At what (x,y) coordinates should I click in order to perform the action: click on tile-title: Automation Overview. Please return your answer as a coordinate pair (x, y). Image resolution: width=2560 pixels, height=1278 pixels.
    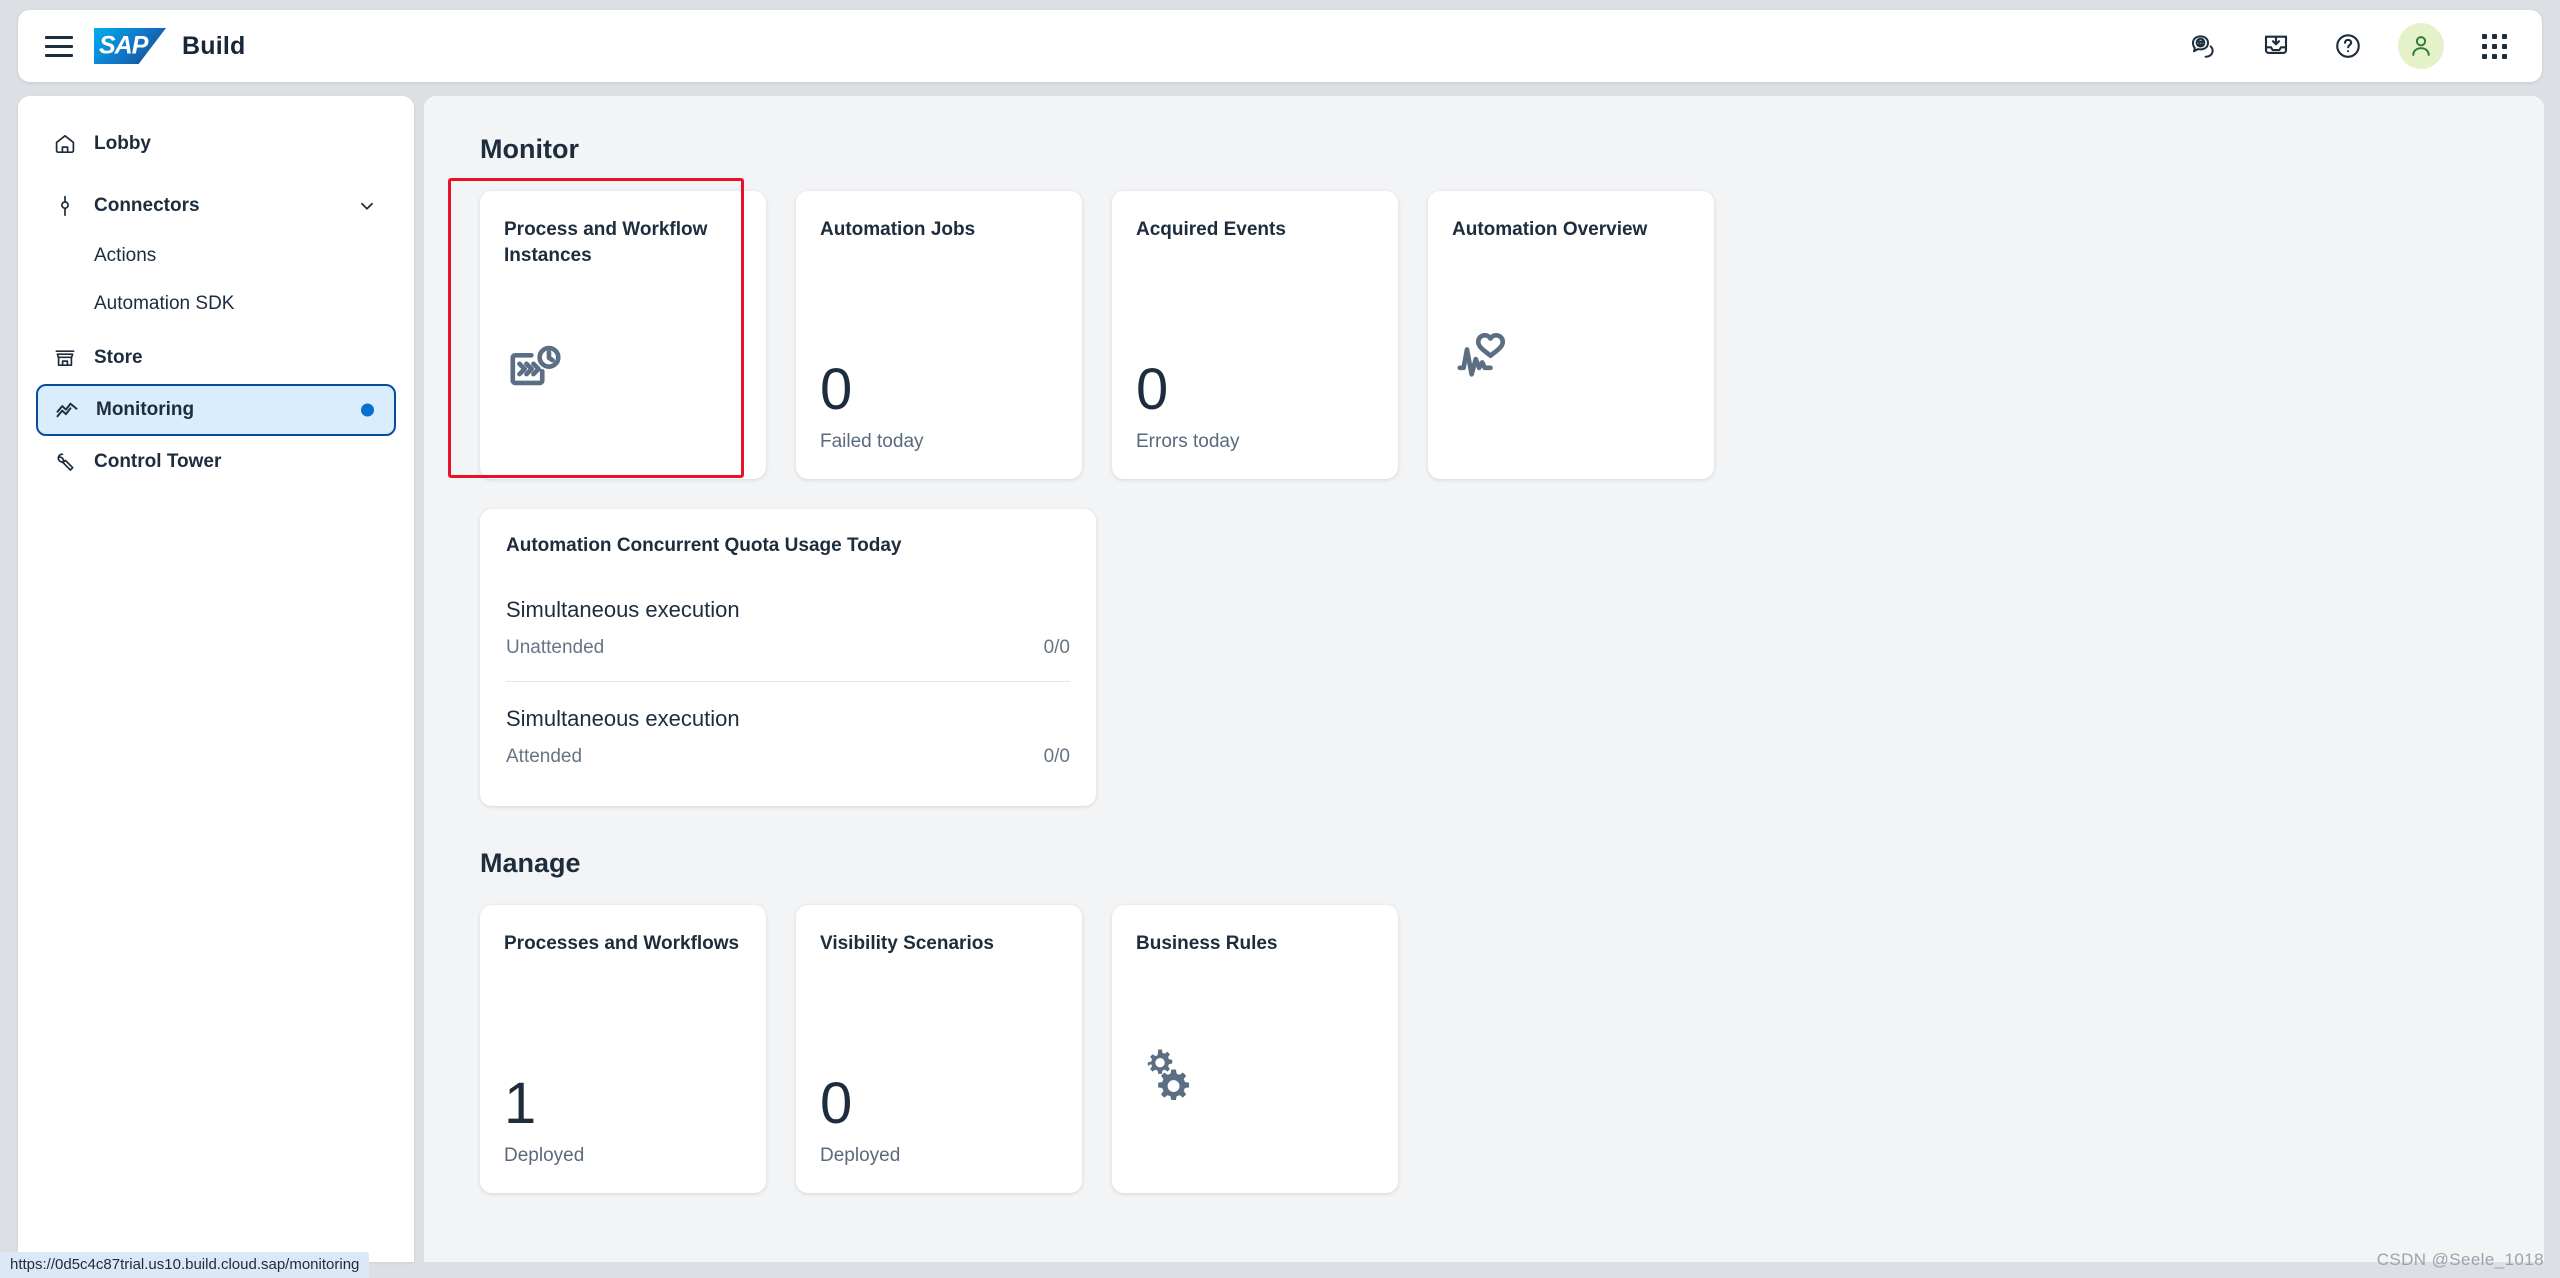
    Looking at the image, I should click on (1550, 229).